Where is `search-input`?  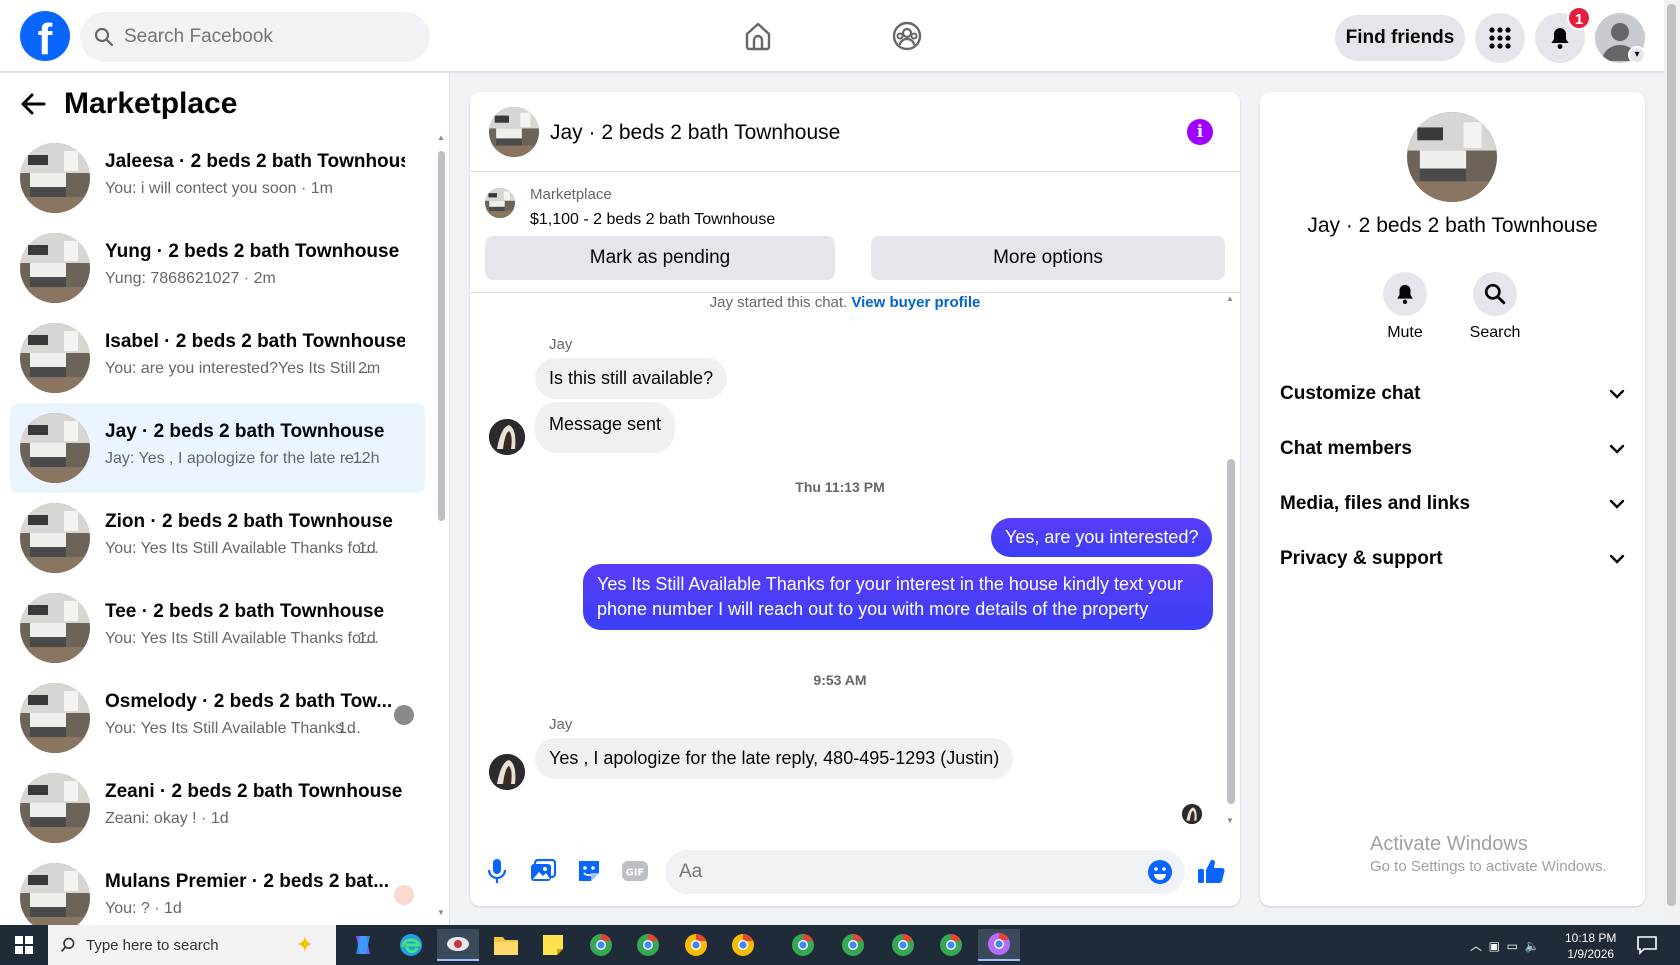
search-input is located at coordinates (259, 37).